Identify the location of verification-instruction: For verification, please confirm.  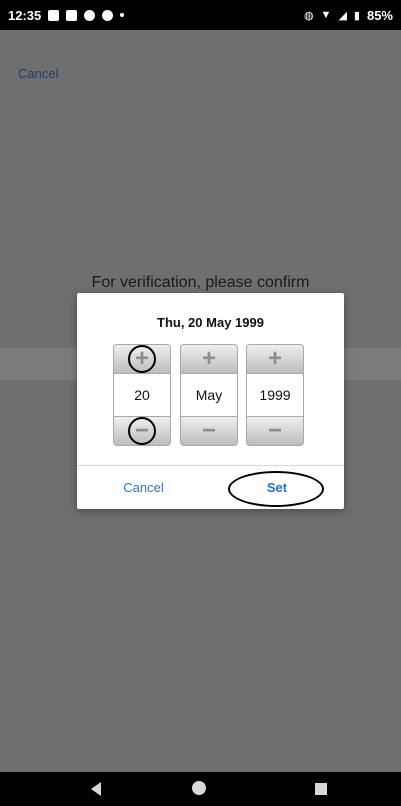
(200, 282).